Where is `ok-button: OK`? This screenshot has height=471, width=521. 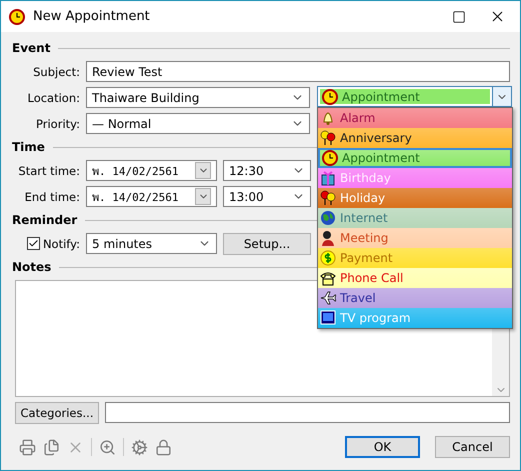
ok-button: OK is located at coordinates (382, 447).